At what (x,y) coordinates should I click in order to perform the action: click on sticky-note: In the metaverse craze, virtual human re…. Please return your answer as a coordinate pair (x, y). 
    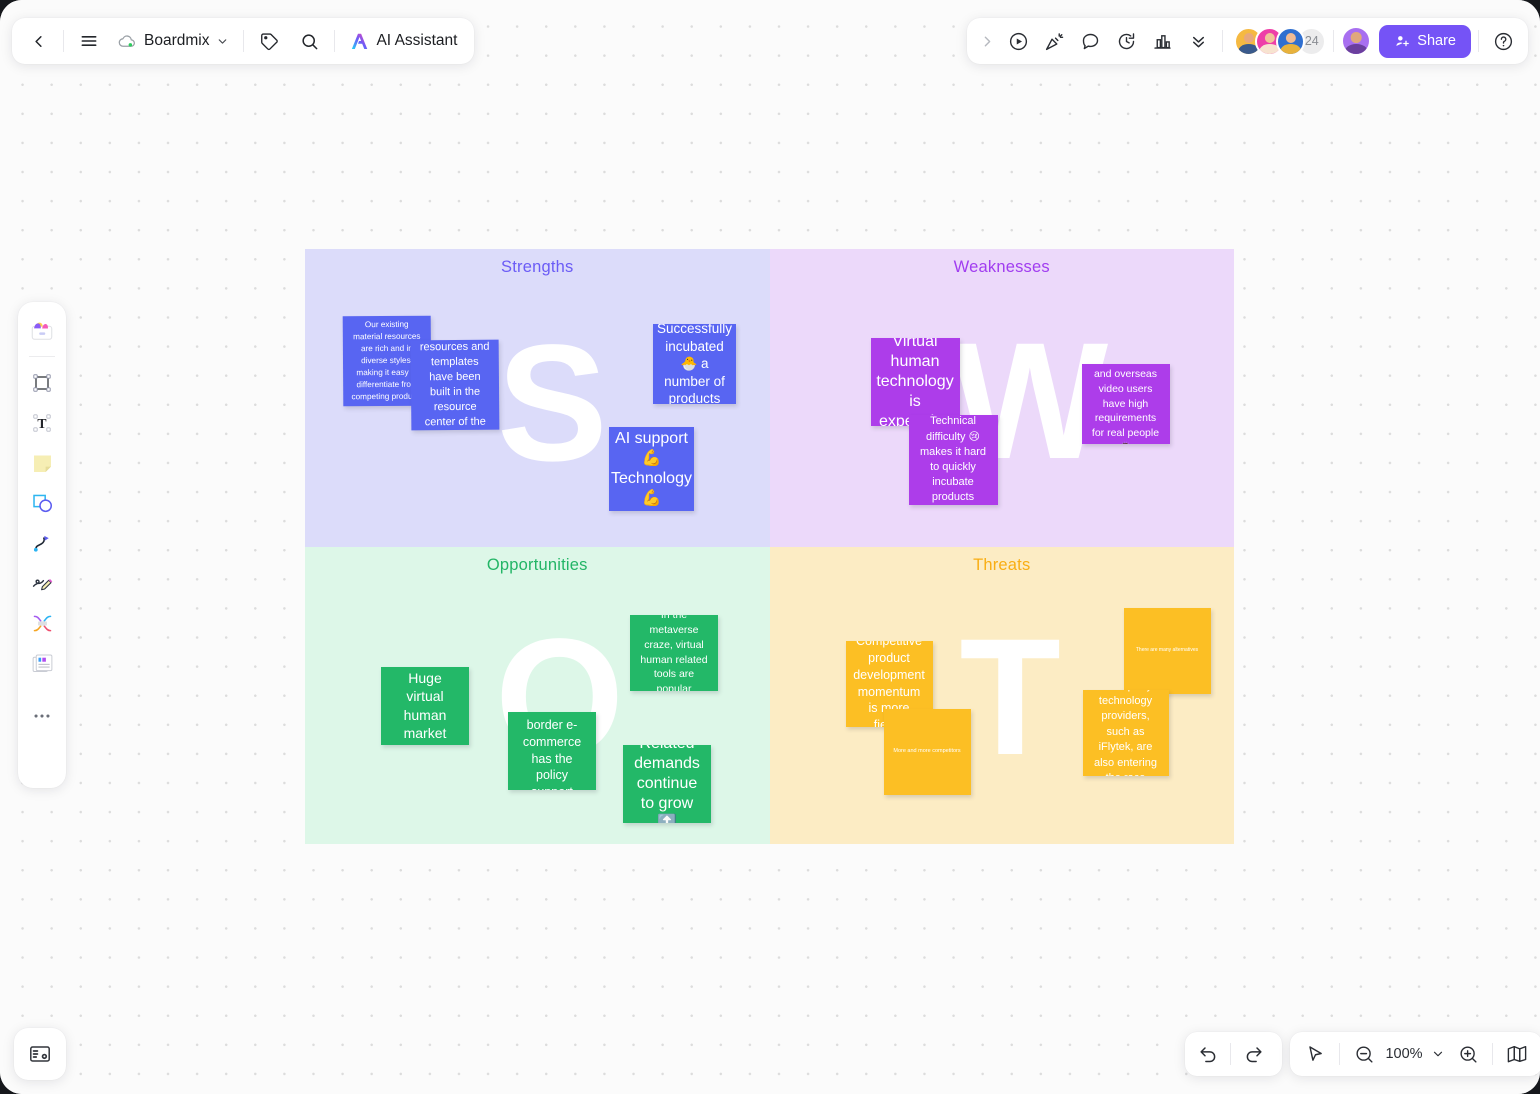
    Looking at the image, I should click on (674, 652).